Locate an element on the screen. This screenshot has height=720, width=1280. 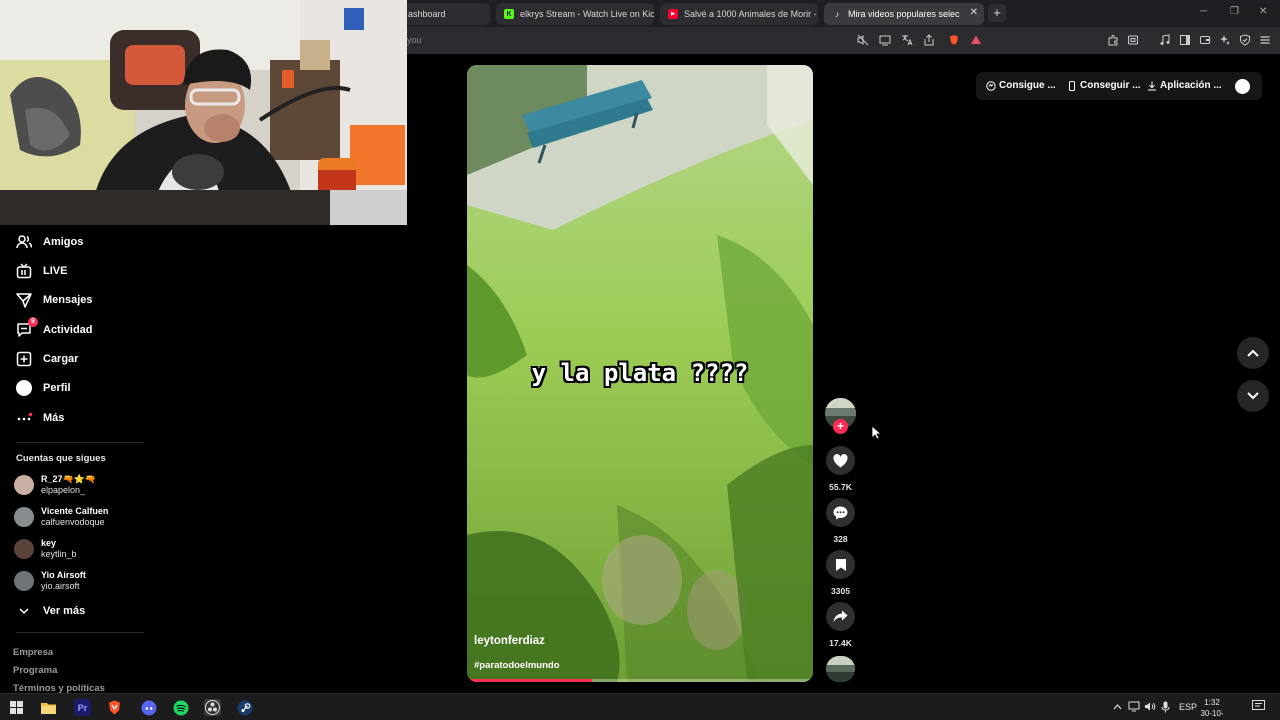
see-more-button: Ver más is located at coordinates (50, 611).